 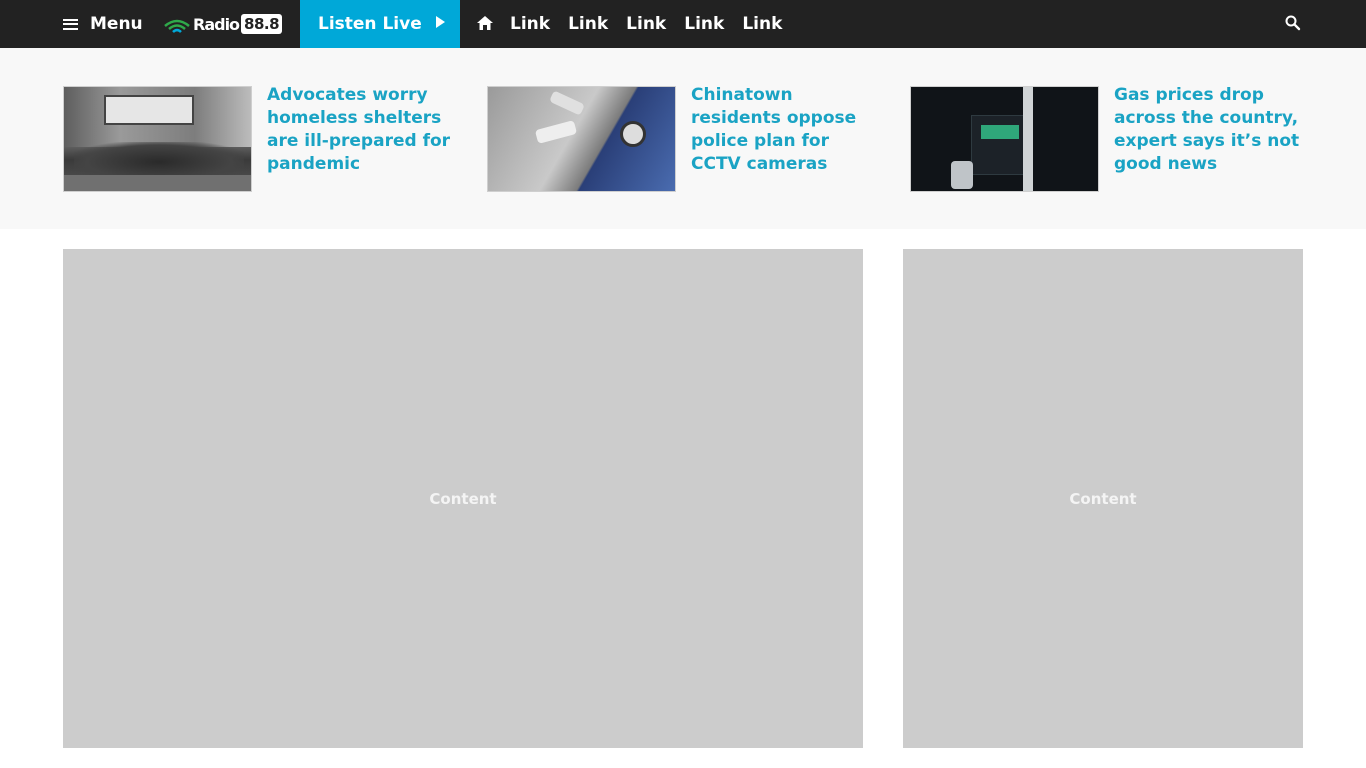 What do you see at coordinates (530, 24) in the screenshot?
I see `nav-link-1: Link` at bounding box center [530, 24].